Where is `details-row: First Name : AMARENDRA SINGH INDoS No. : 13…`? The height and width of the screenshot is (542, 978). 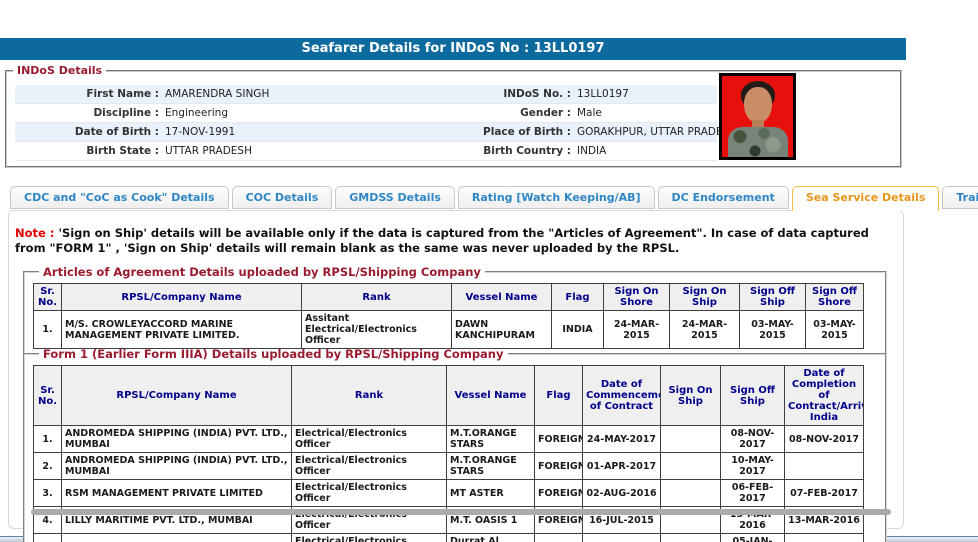
details-row: First Name : AMARENDRA SINGH INDoS No. : 13… is located at coordinates (366, 94).